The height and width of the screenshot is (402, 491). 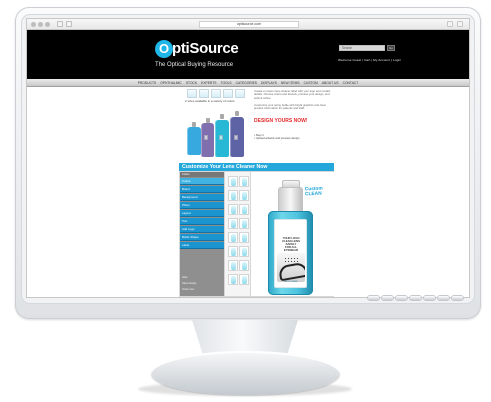 What do you see at coordinates (281, 121) in the screenshot?
I see `design-yours-link: DESIGN YOURS NOW!` at bounding box center [281, 121].